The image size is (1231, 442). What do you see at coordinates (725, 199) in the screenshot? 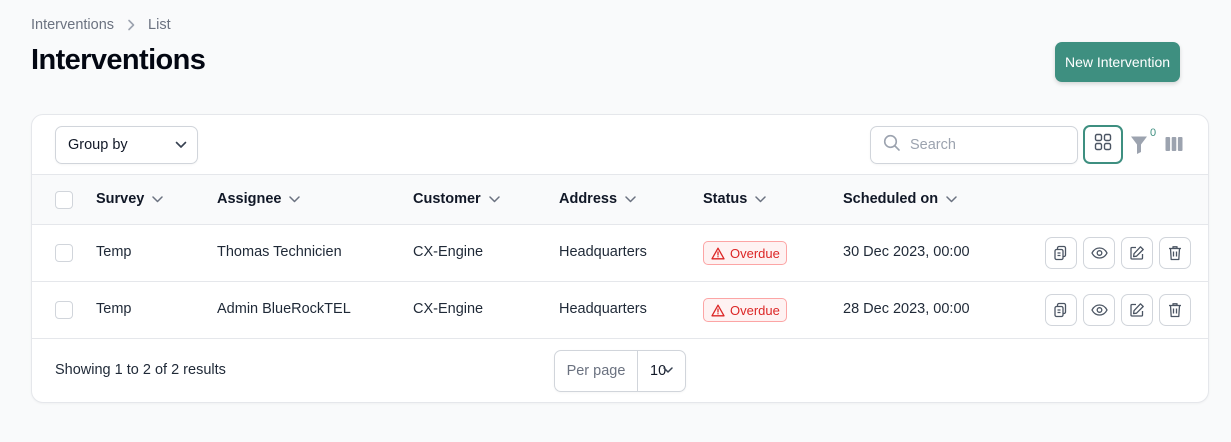
I see `column-label: Status` at bounding box center [725, 199].